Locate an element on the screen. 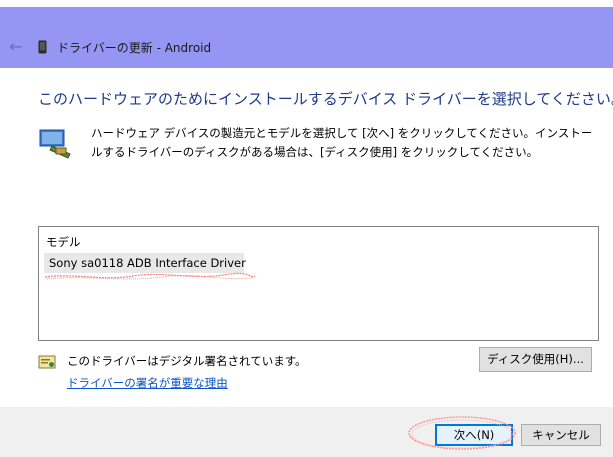 The image size is (614, 457). next-button: 次へ(N) is located at coordinates (474, 435).